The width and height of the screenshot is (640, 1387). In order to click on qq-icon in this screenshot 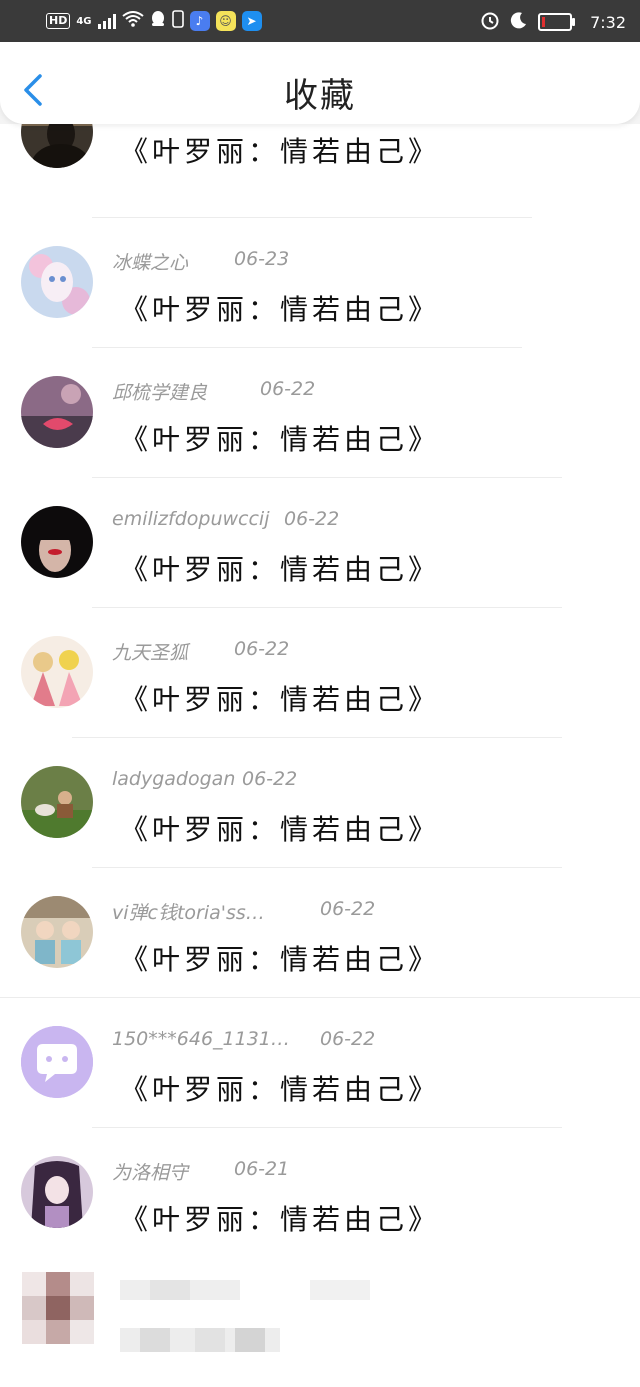, I will do `click(158, 21)`.